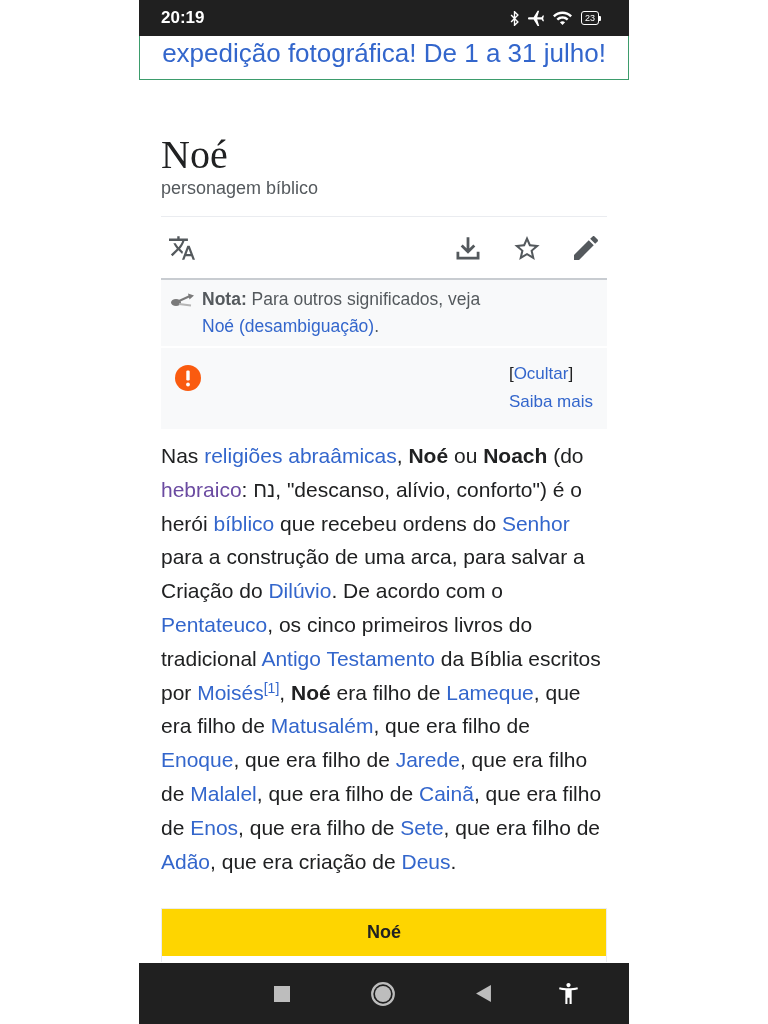 The height and width of the screenshot is (1024, 768). Describe the element at coordinates (223, 793) in the screenshot. I see `article-link: Malalel` at that location.